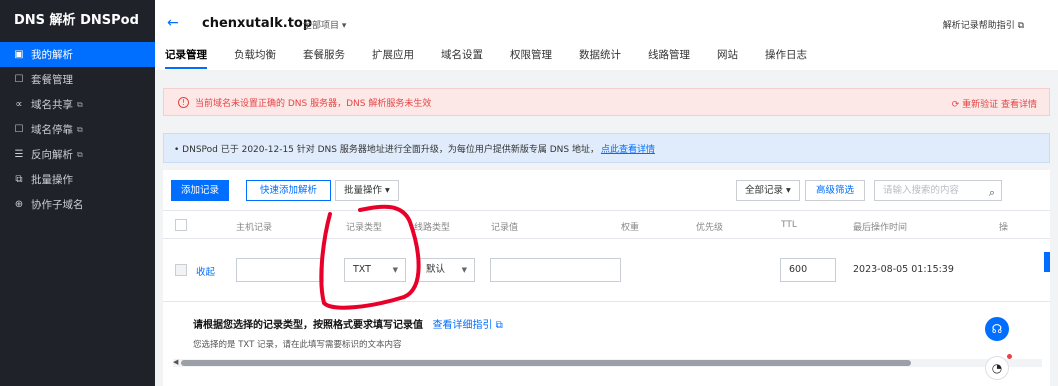 The height and width of the screenshot is (386, 1058). I want to click on search-icon: ⌕, so click(992, 192).